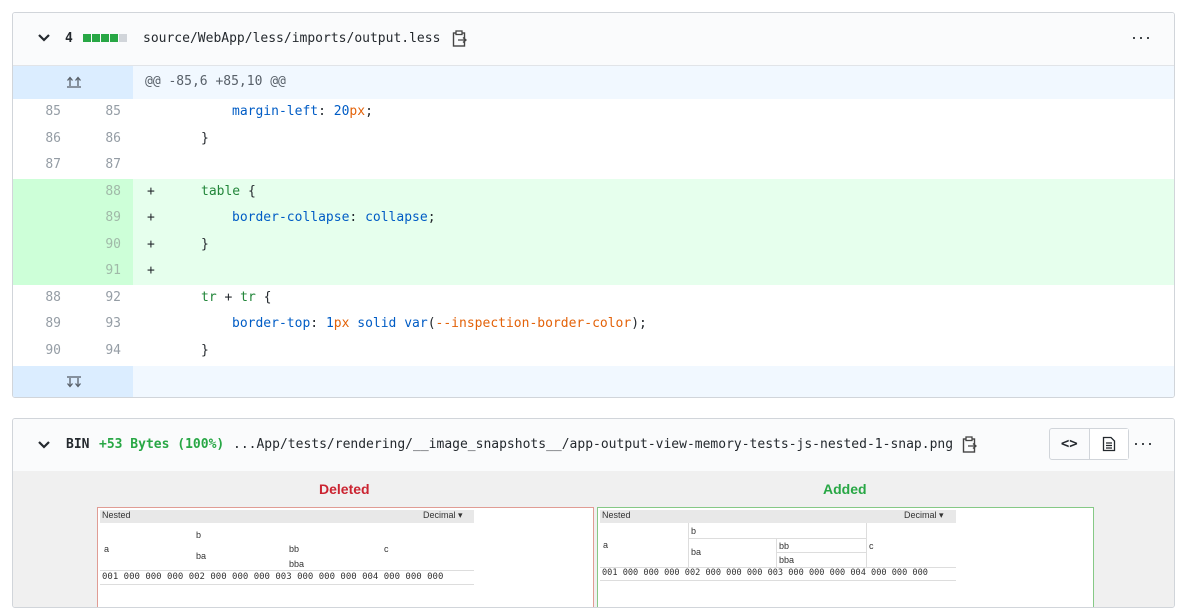 This screenshot has width=1200, height=608. What do you see at coordinates (593, 298) in the screenshot?
I see `diff-line: 88 92 tr + tr {` at bounding box center [593, 298].